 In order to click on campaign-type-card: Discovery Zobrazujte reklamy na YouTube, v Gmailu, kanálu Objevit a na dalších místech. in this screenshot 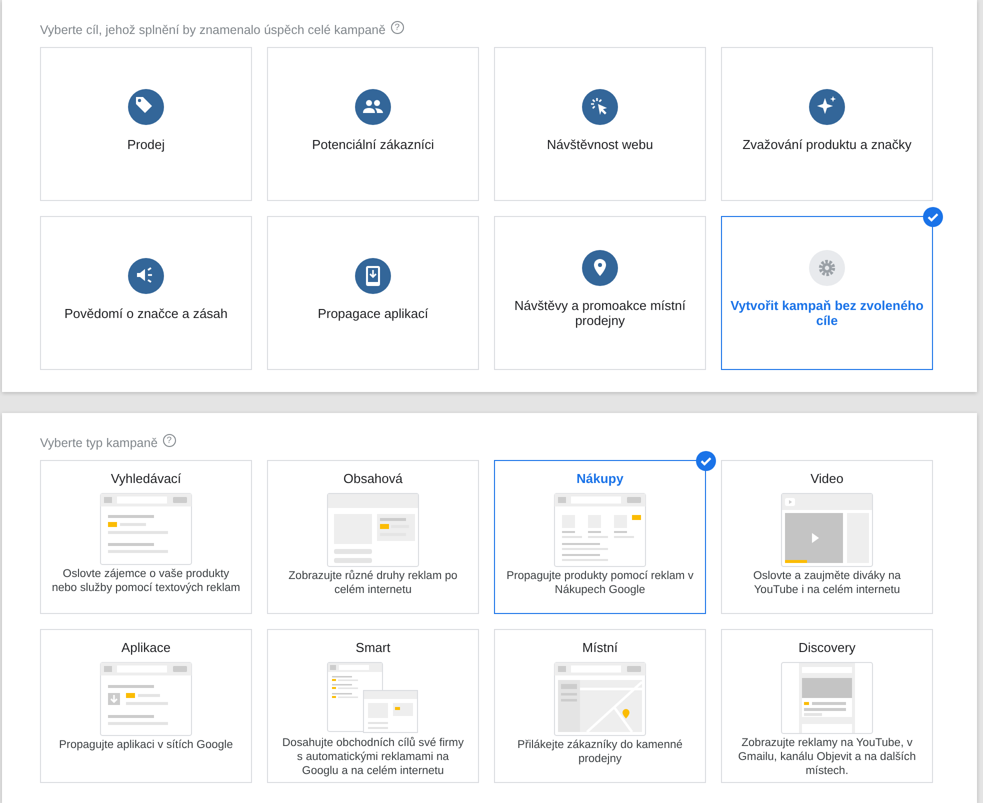, I will do `click(827, 706)`.